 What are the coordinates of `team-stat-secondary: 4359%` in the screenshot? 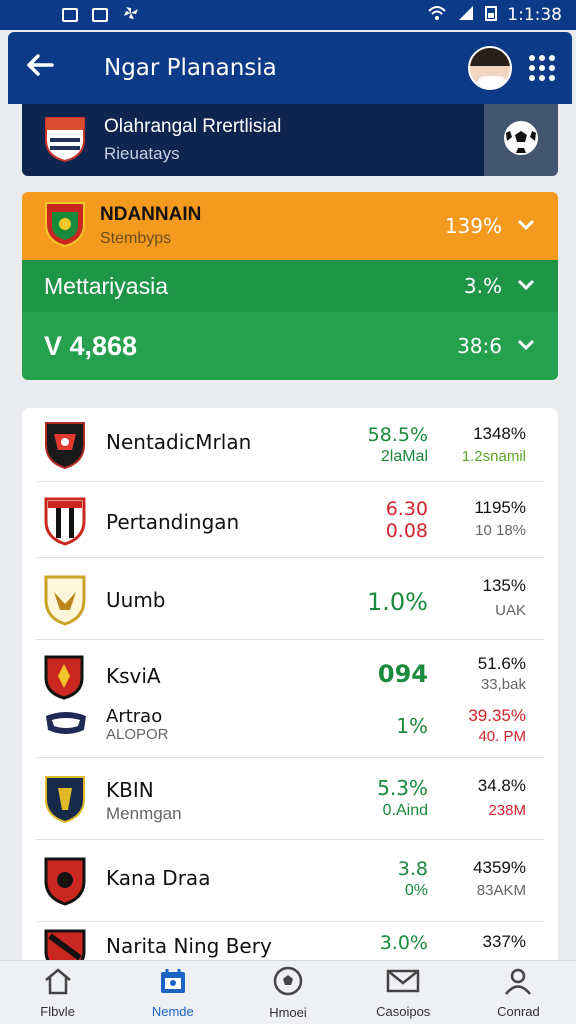 It's located at (499, 867).